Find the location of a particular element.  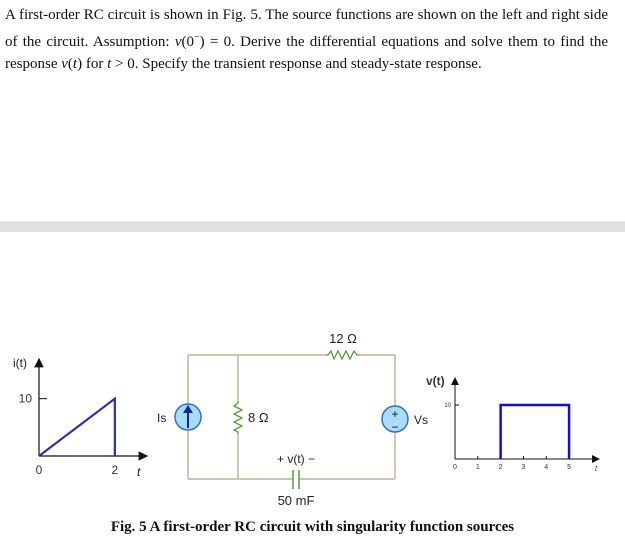

voltage-source-label: Vs is located at coordinates (421, 420).